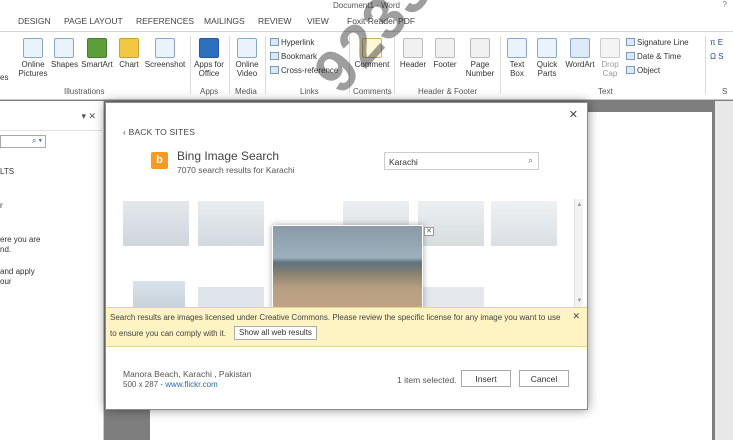 This screenshot has height=440, width=733. What do you see at coordinates (88, 116) in the screenshot?
I see `pane-controls: ▾ ✕` at bounding box center [88, 116].